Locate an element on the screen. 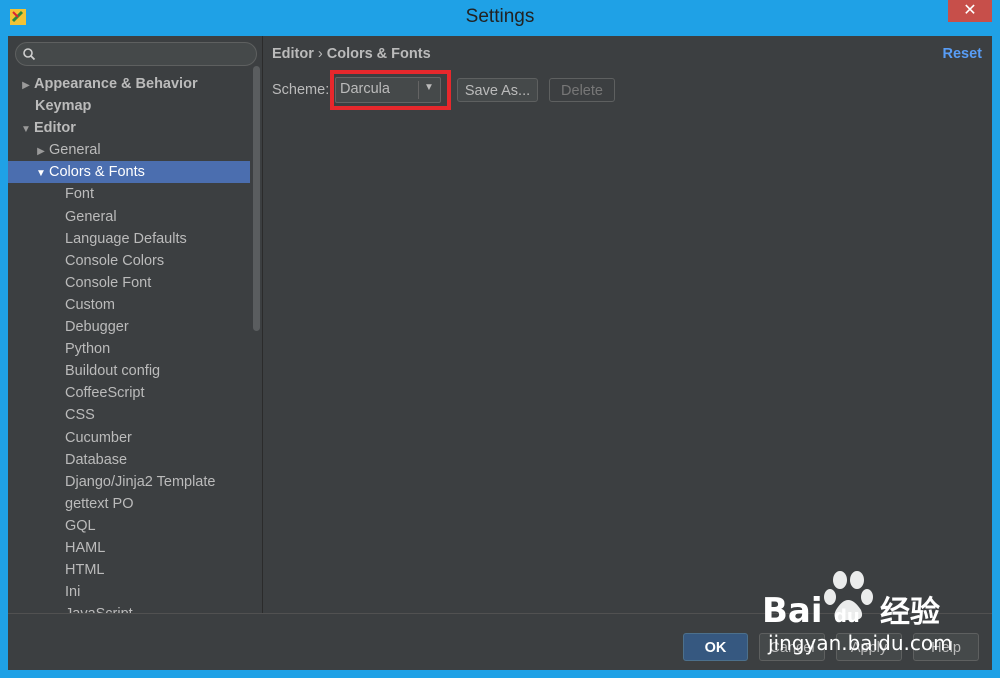 This screenshot has width=1000, height=678. sidebar-item-label: Font is located at coordinates (80, 194).